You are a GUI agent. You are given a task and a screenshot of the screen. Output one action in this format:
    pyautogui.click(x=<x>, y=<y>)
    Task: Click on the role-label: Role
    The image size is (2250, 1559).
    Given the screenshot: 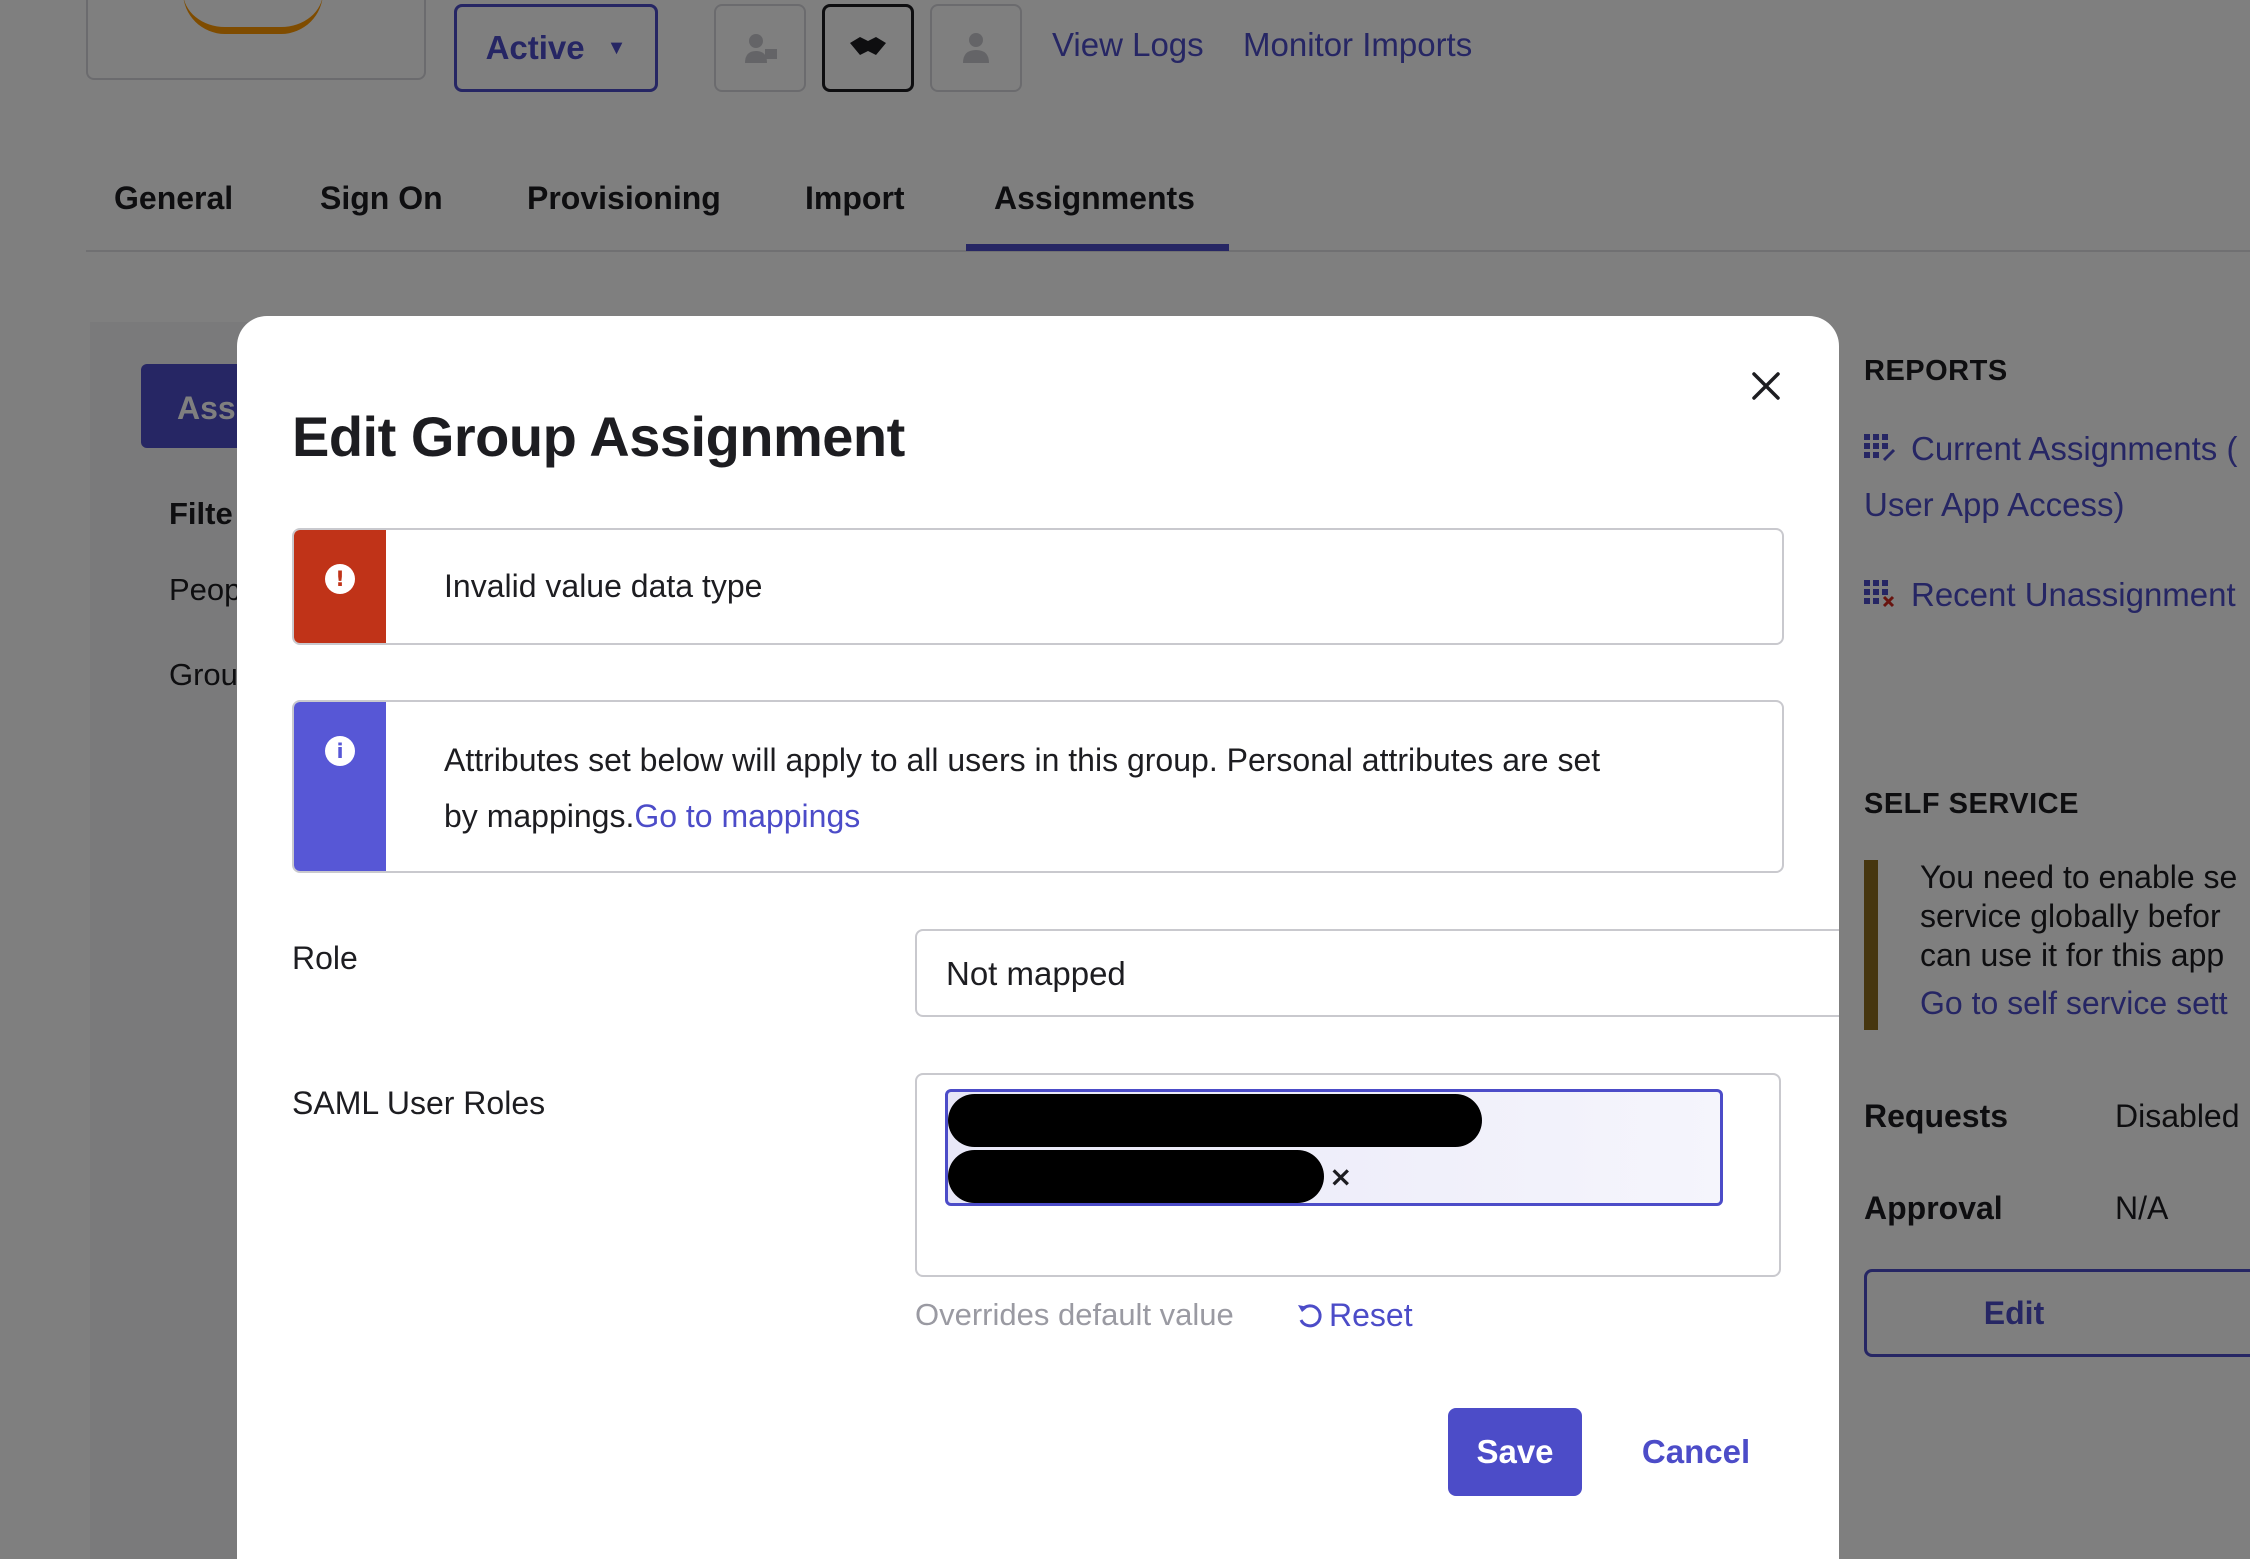 What is the action you would take?
    pyautogui.click(x=325, y=958)
    